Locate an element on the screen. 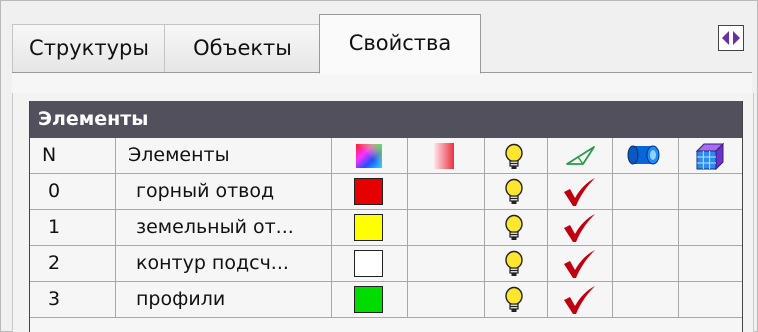  tab-content-top-strip is located at coordinates (382, 83).